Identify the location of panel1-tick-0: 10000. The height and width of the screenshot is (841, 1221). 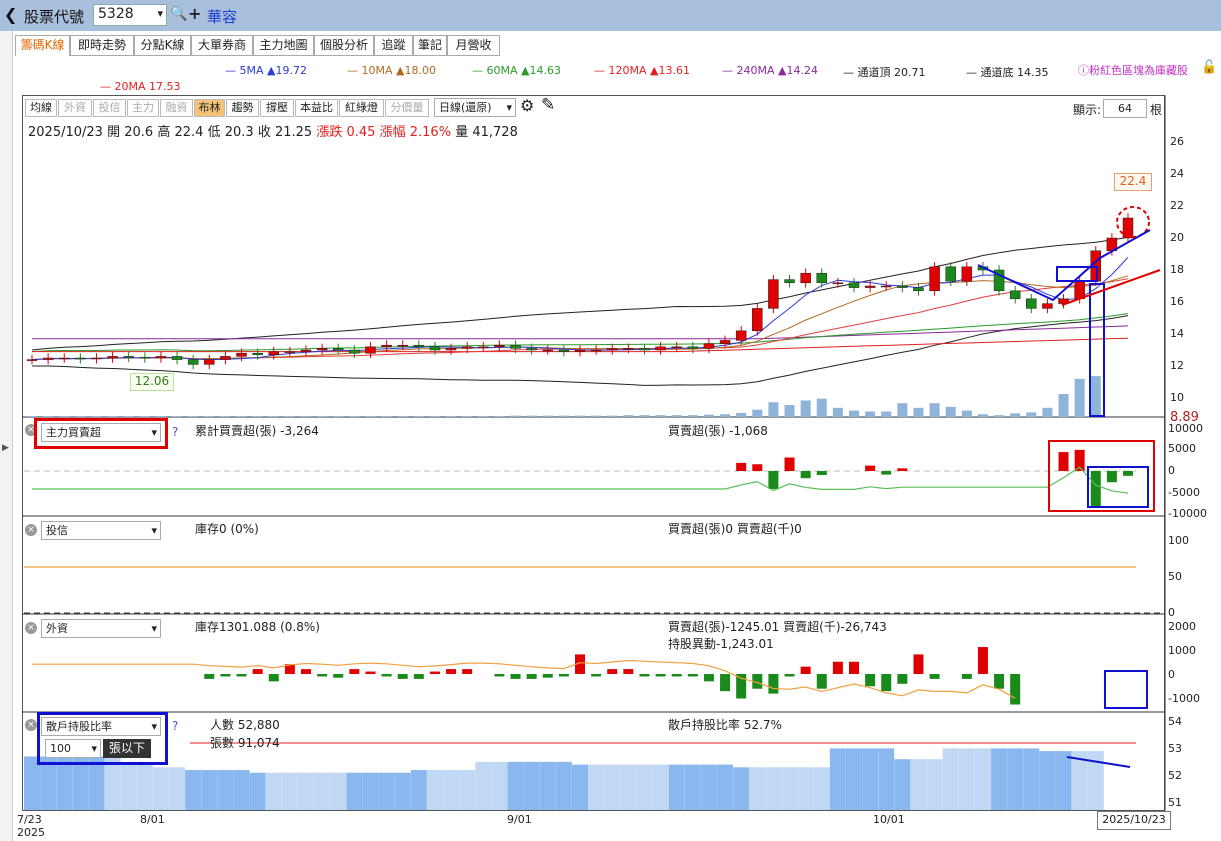
(1185, 428).